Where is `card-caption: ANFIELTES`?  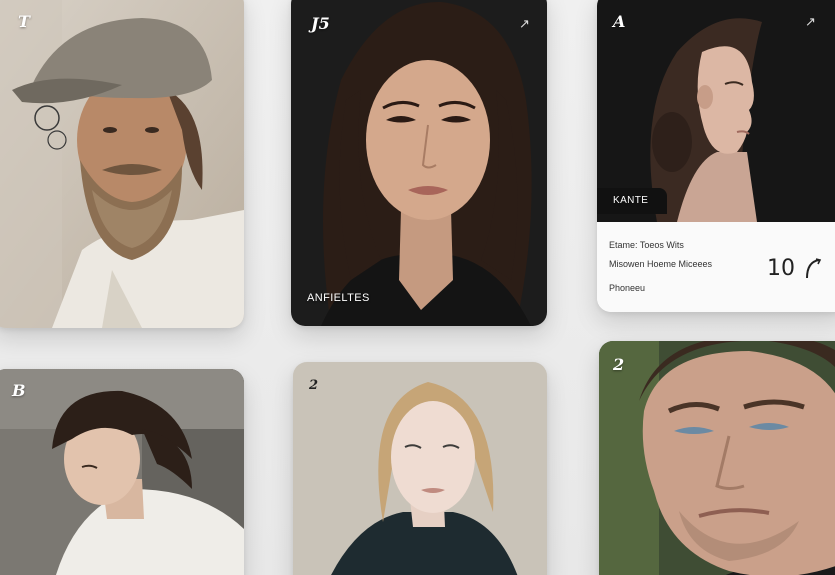
card-caption: ANFIELTES is located at coordinates (338, 298).